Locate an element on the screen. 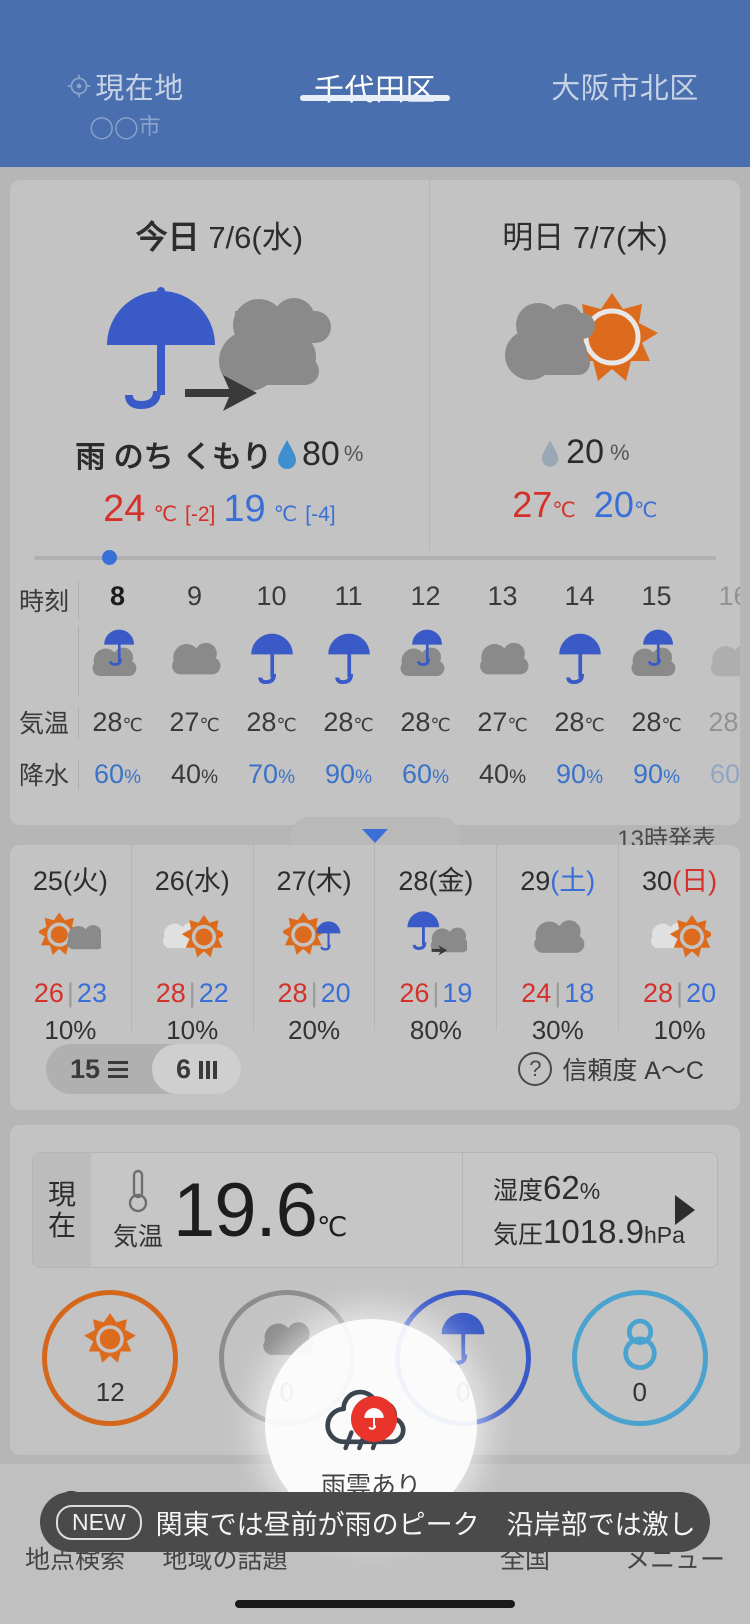 This screenshot has width=750, height=1624. current-badge: 現 在 is located at coordinates (62, 1210).